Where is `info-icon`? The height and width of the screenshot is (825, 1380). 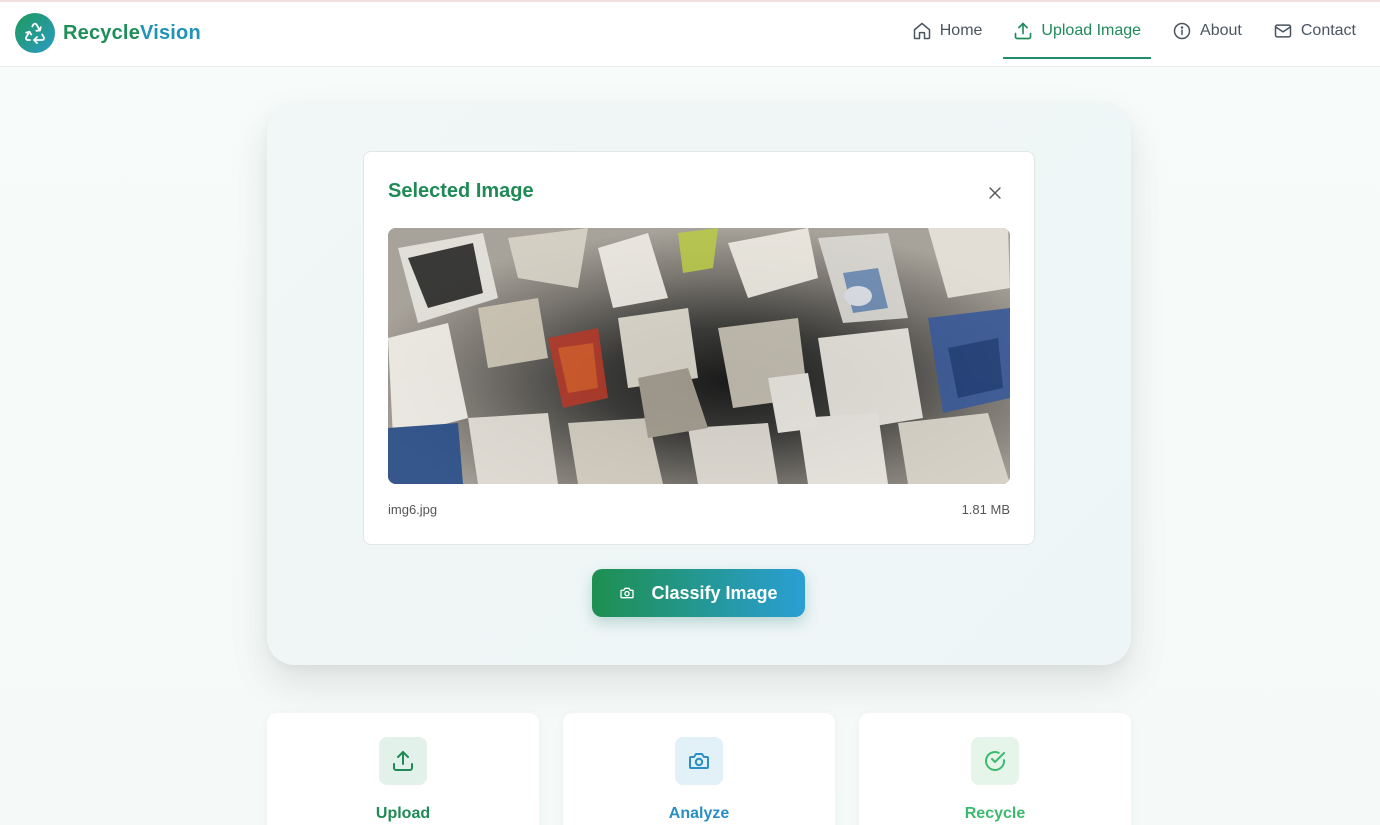 info-icon is located at coordinates (1182, 30).